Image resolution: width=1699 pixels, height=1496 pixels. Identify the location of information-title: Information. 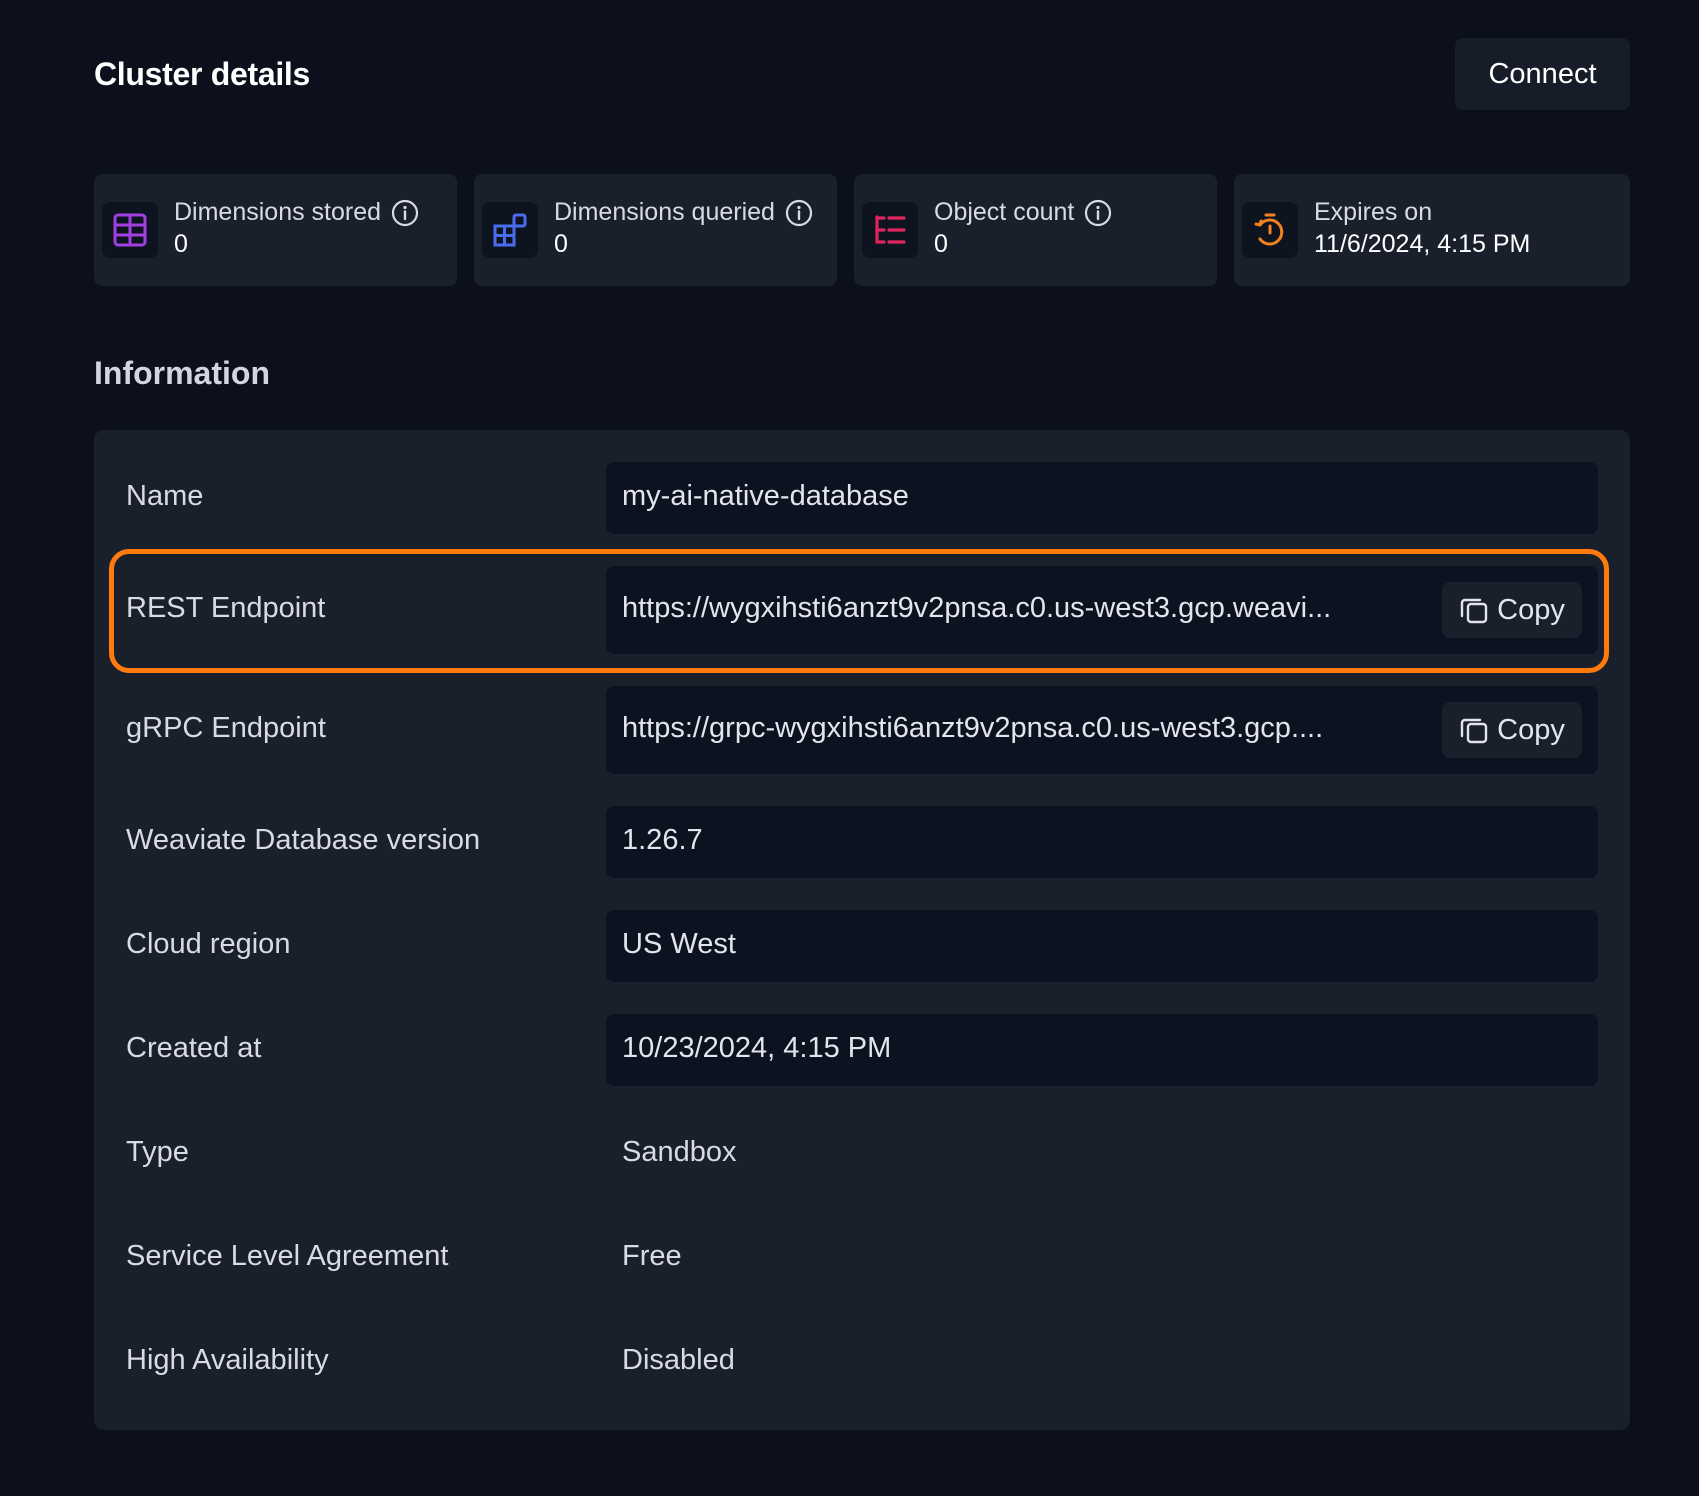
(182, 373).